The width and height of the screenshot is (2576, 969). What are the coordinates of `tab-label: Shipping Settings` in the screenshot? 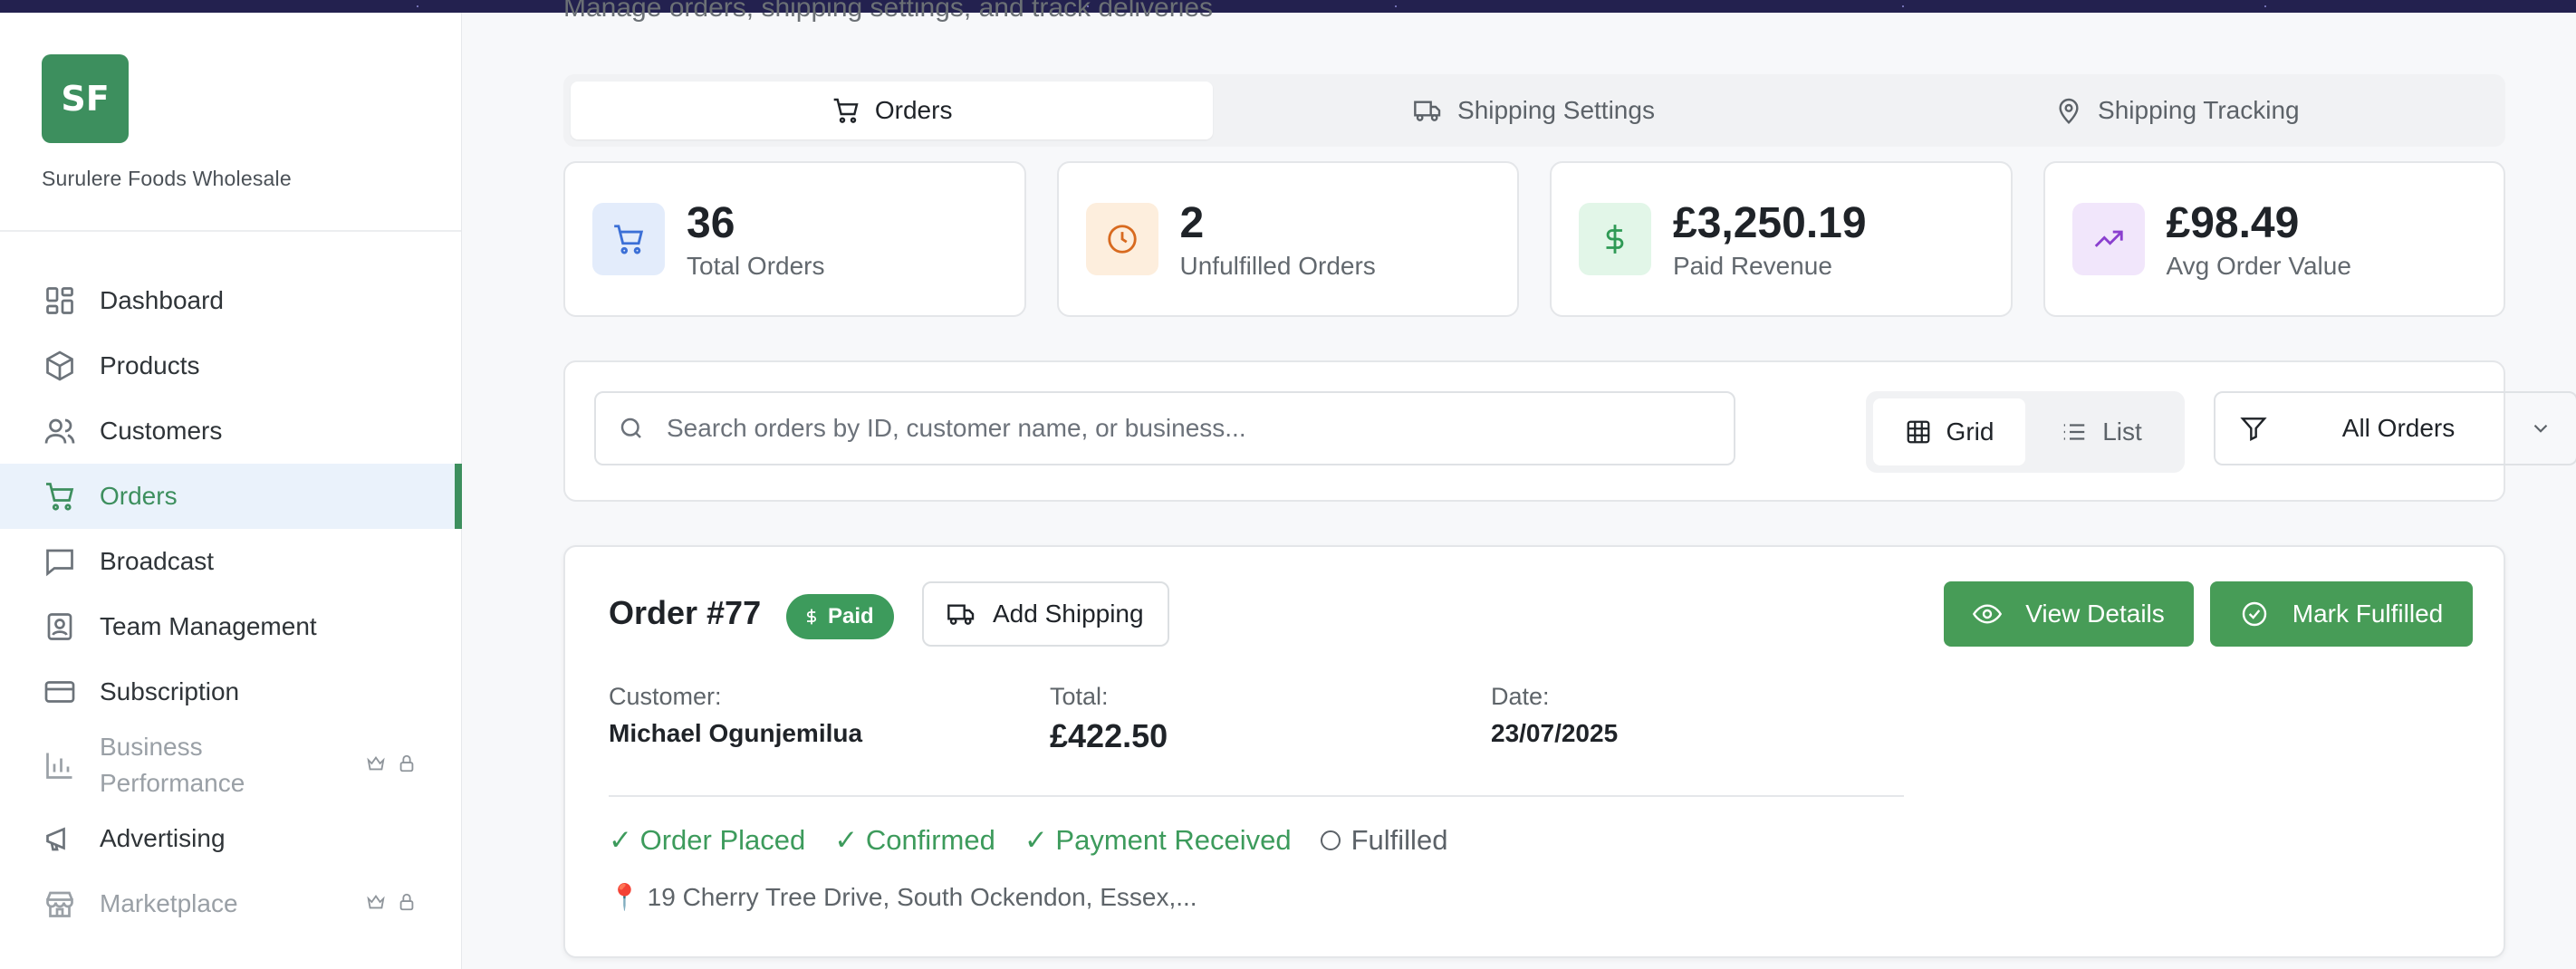 It's located at (1556, 110).